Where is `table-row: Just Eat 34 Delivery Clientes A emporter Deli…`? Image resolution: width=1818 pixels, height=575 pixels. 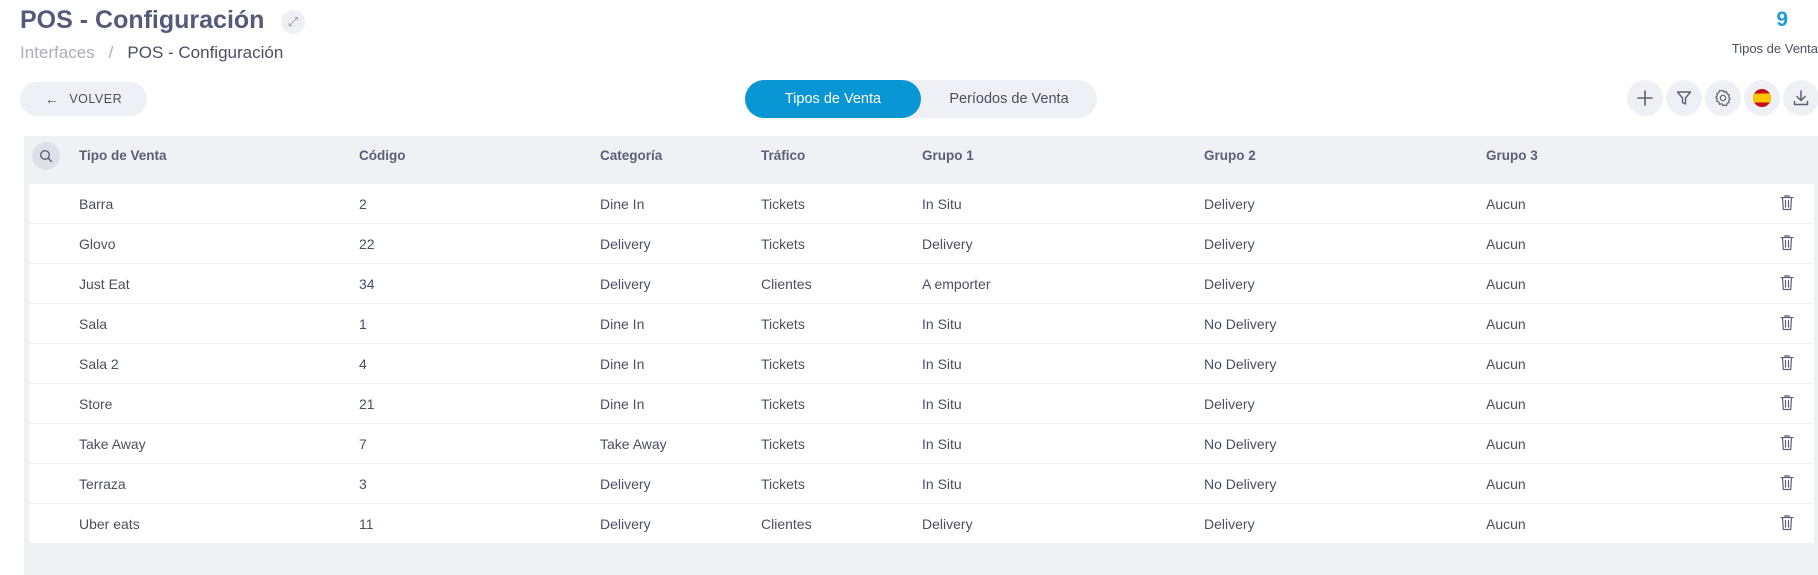 table-row: Just Eat 34 Delivery Clientes A emporter Deli… is located at coordinates (921, 283).